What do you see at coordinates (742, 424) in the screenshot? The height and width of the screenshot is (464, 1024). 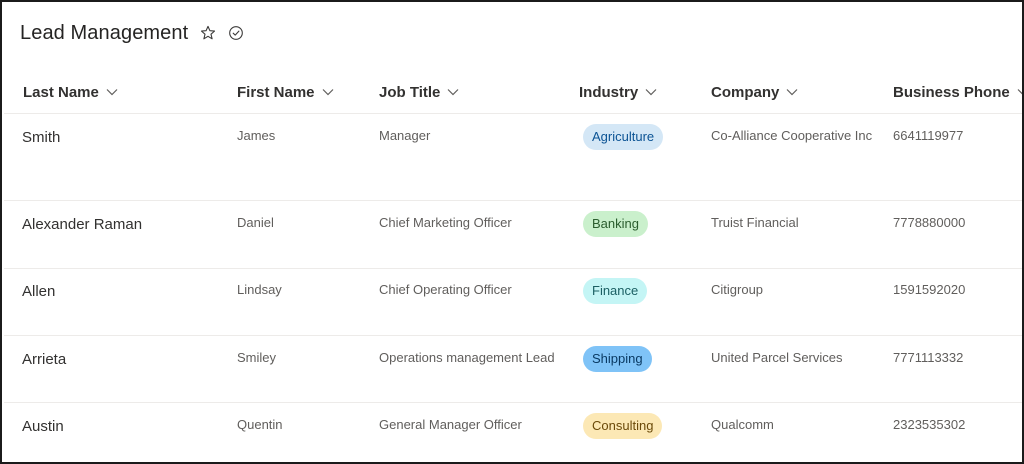 I see `cell-company: Qualcomm` at bounding box center [742, 424].